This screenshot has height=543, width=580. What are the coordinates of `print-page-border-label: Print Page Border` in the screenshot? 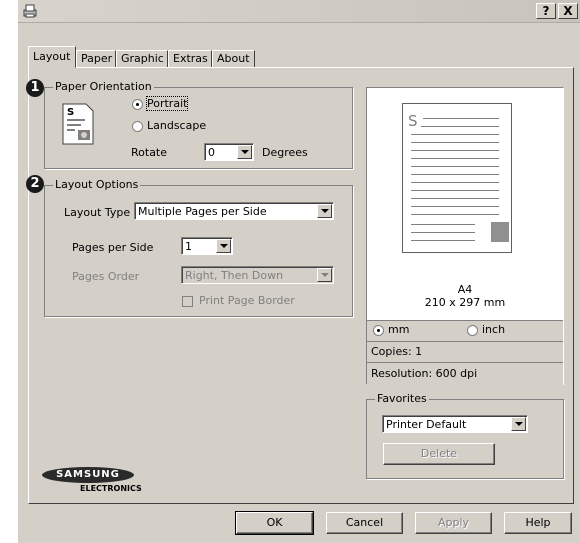 It's located at (247, 300).